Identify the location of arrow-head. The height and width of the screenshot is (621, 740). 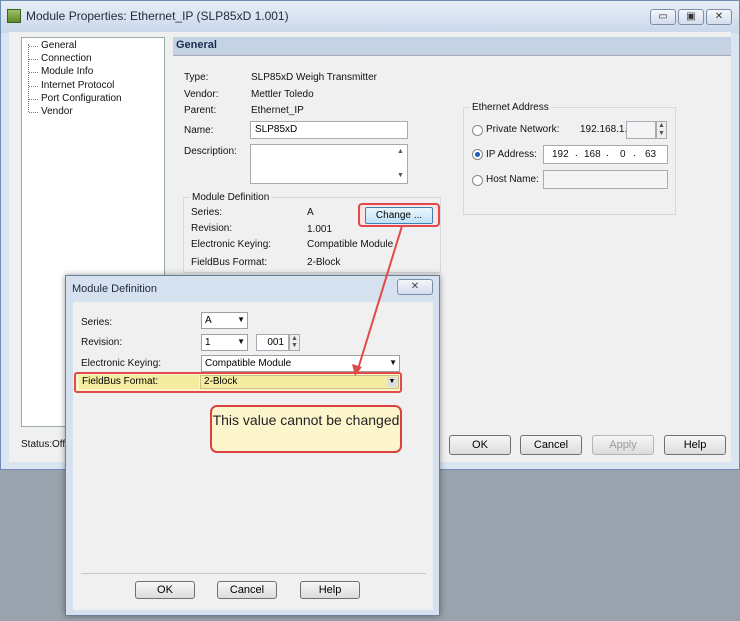
(357, 370).